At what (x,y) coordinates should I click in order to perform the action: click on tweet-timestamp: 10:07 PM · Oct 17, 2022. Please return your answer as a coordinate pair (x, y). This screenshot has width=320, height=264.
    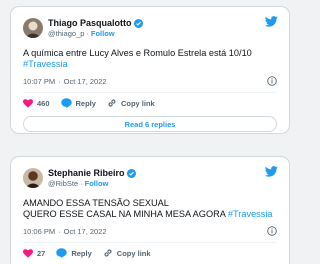
    Looking at the image, I should click on (150, 81).